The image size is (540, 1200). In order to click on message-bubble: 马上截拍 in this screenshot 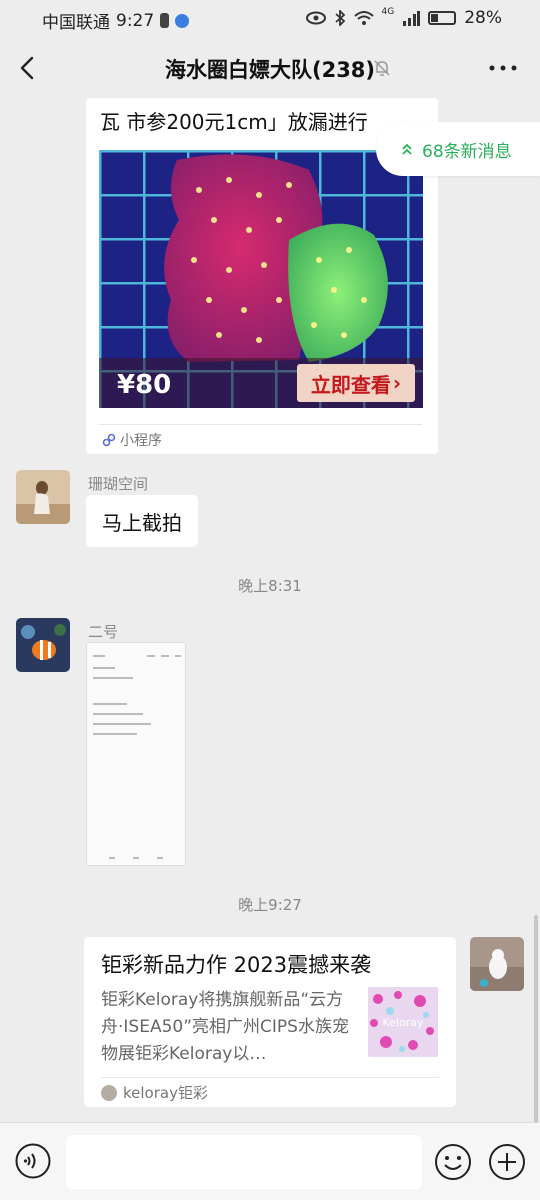, I will do `click(142, 521)`.